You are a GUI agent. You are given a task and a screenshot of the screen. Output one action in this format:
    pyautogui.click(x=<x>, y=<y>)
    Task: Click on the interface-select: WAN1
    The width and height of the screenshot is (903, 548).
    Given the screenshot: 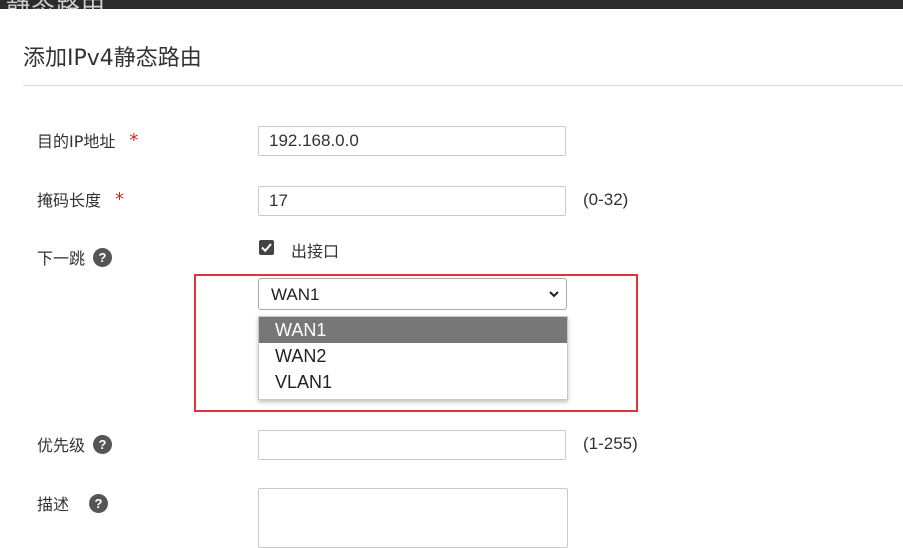 What is the action you would take?
    pyautogui.click(x=412, y=294)
    